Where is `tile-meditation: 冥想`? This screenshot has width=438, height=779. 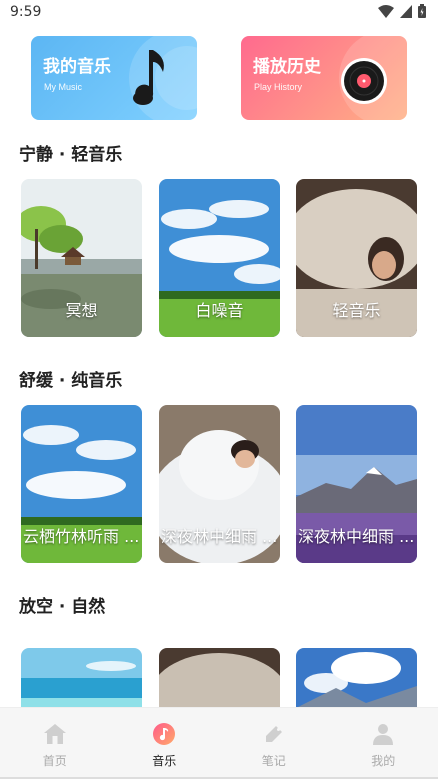 tile-meditation: 冥想 is located at coordinates (81, 258).